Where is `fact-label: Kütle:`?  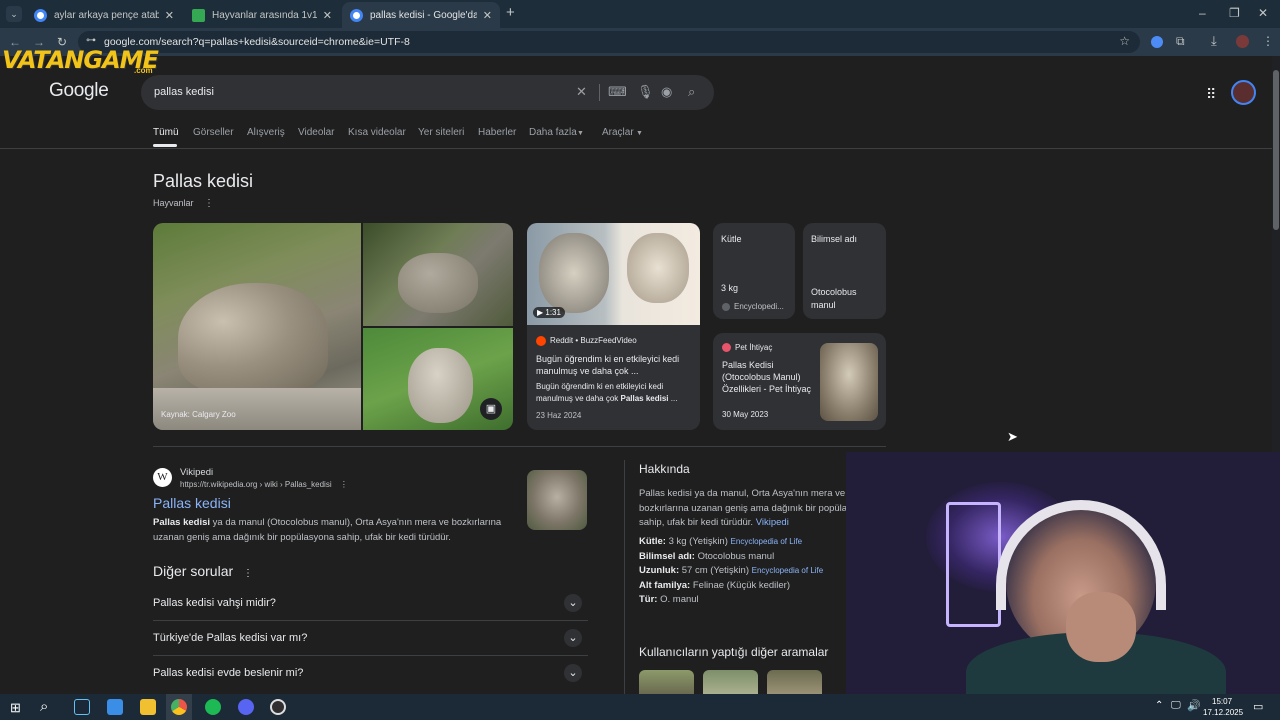 fact-label: Kütle: is located at coordinates (652, 541).